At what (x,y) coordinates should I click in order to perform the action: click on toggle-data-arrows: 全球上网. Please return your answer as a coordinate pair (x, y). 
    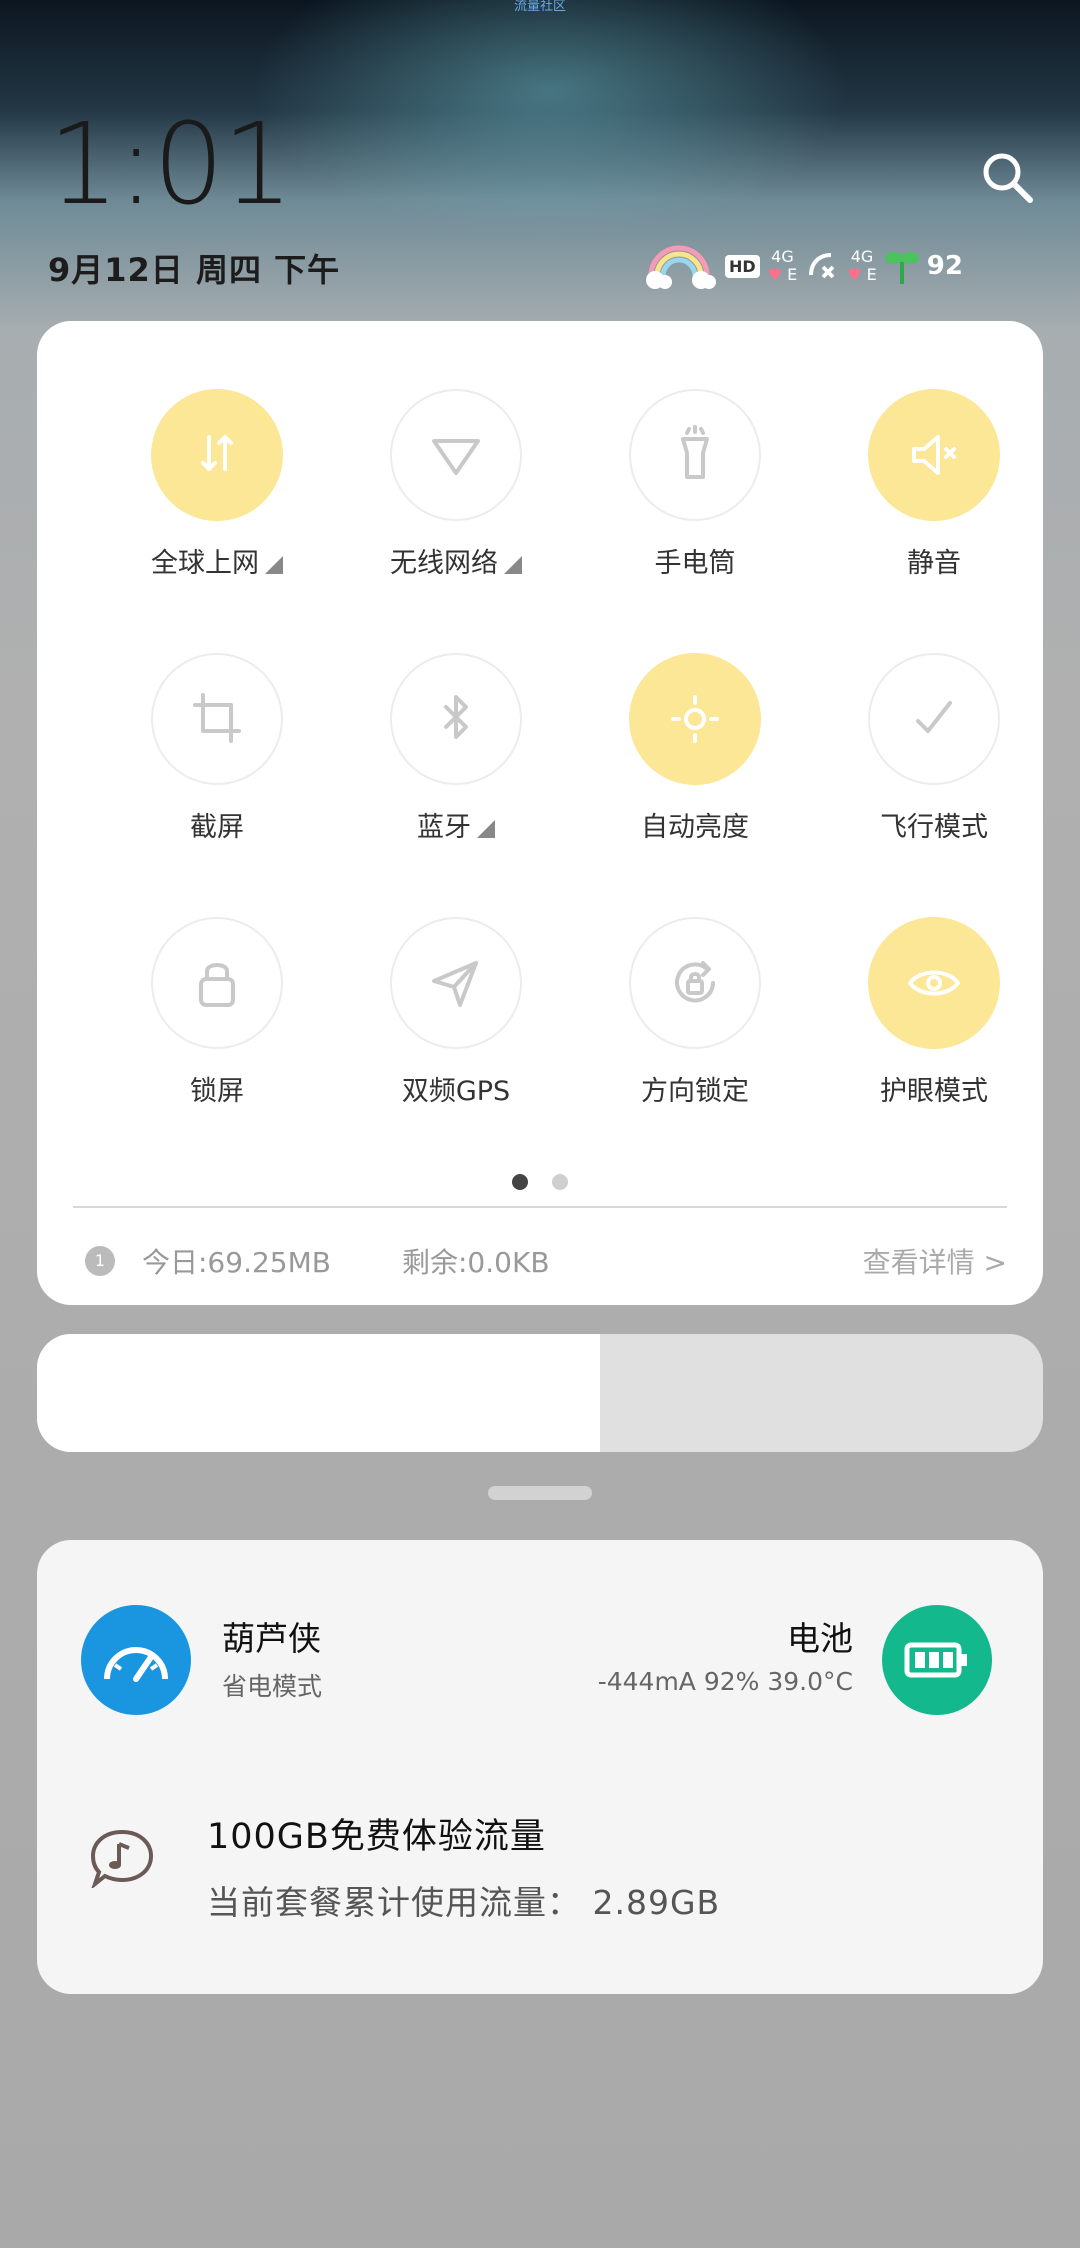
    Looking at the image, I should click on (217, 499).